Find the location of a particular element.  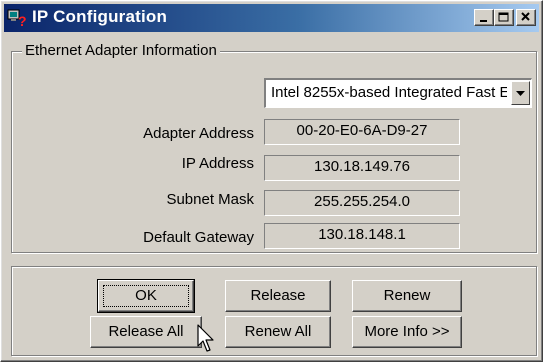

release-button-label: Release is located at coordinates (278, 295).